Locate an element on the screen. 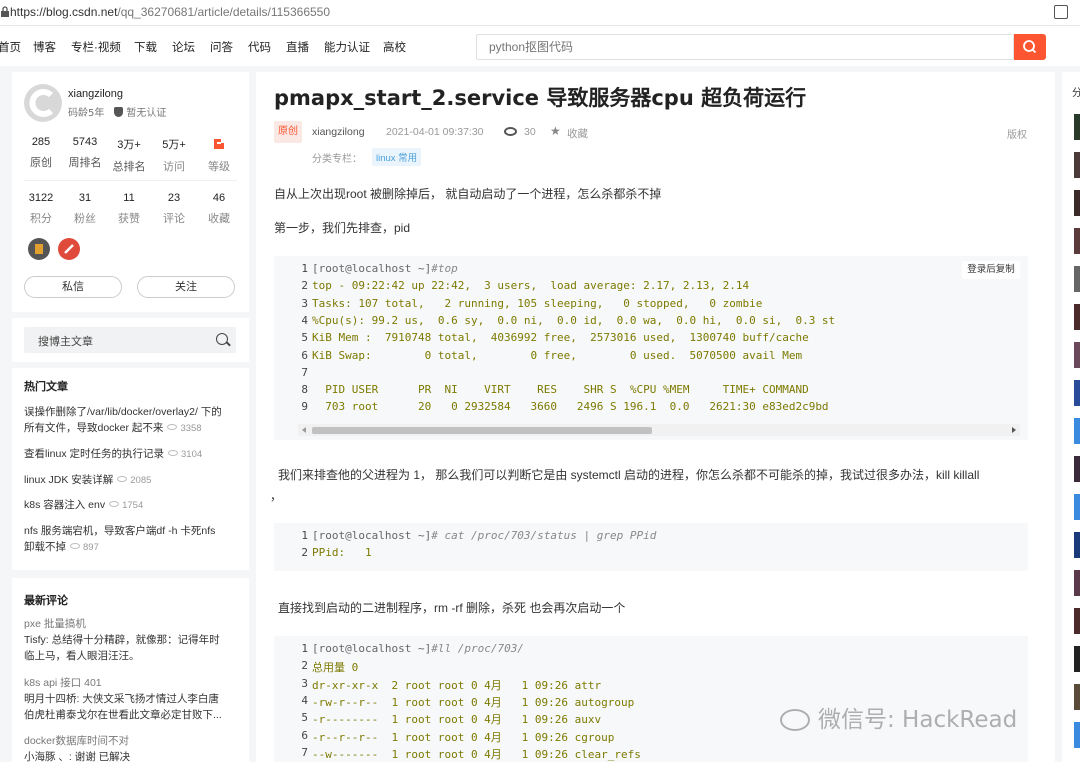  site-search-input is located at coordinates (745, 47).